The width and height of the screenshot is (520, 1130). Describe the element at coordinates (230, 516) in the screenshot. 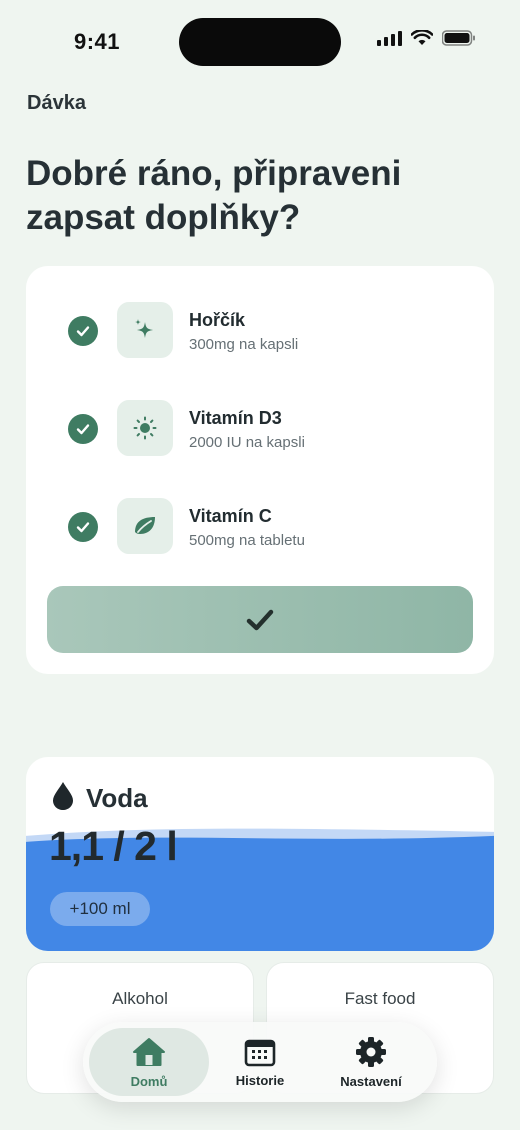

I see `supplement-name: Vitamín C` at that location.